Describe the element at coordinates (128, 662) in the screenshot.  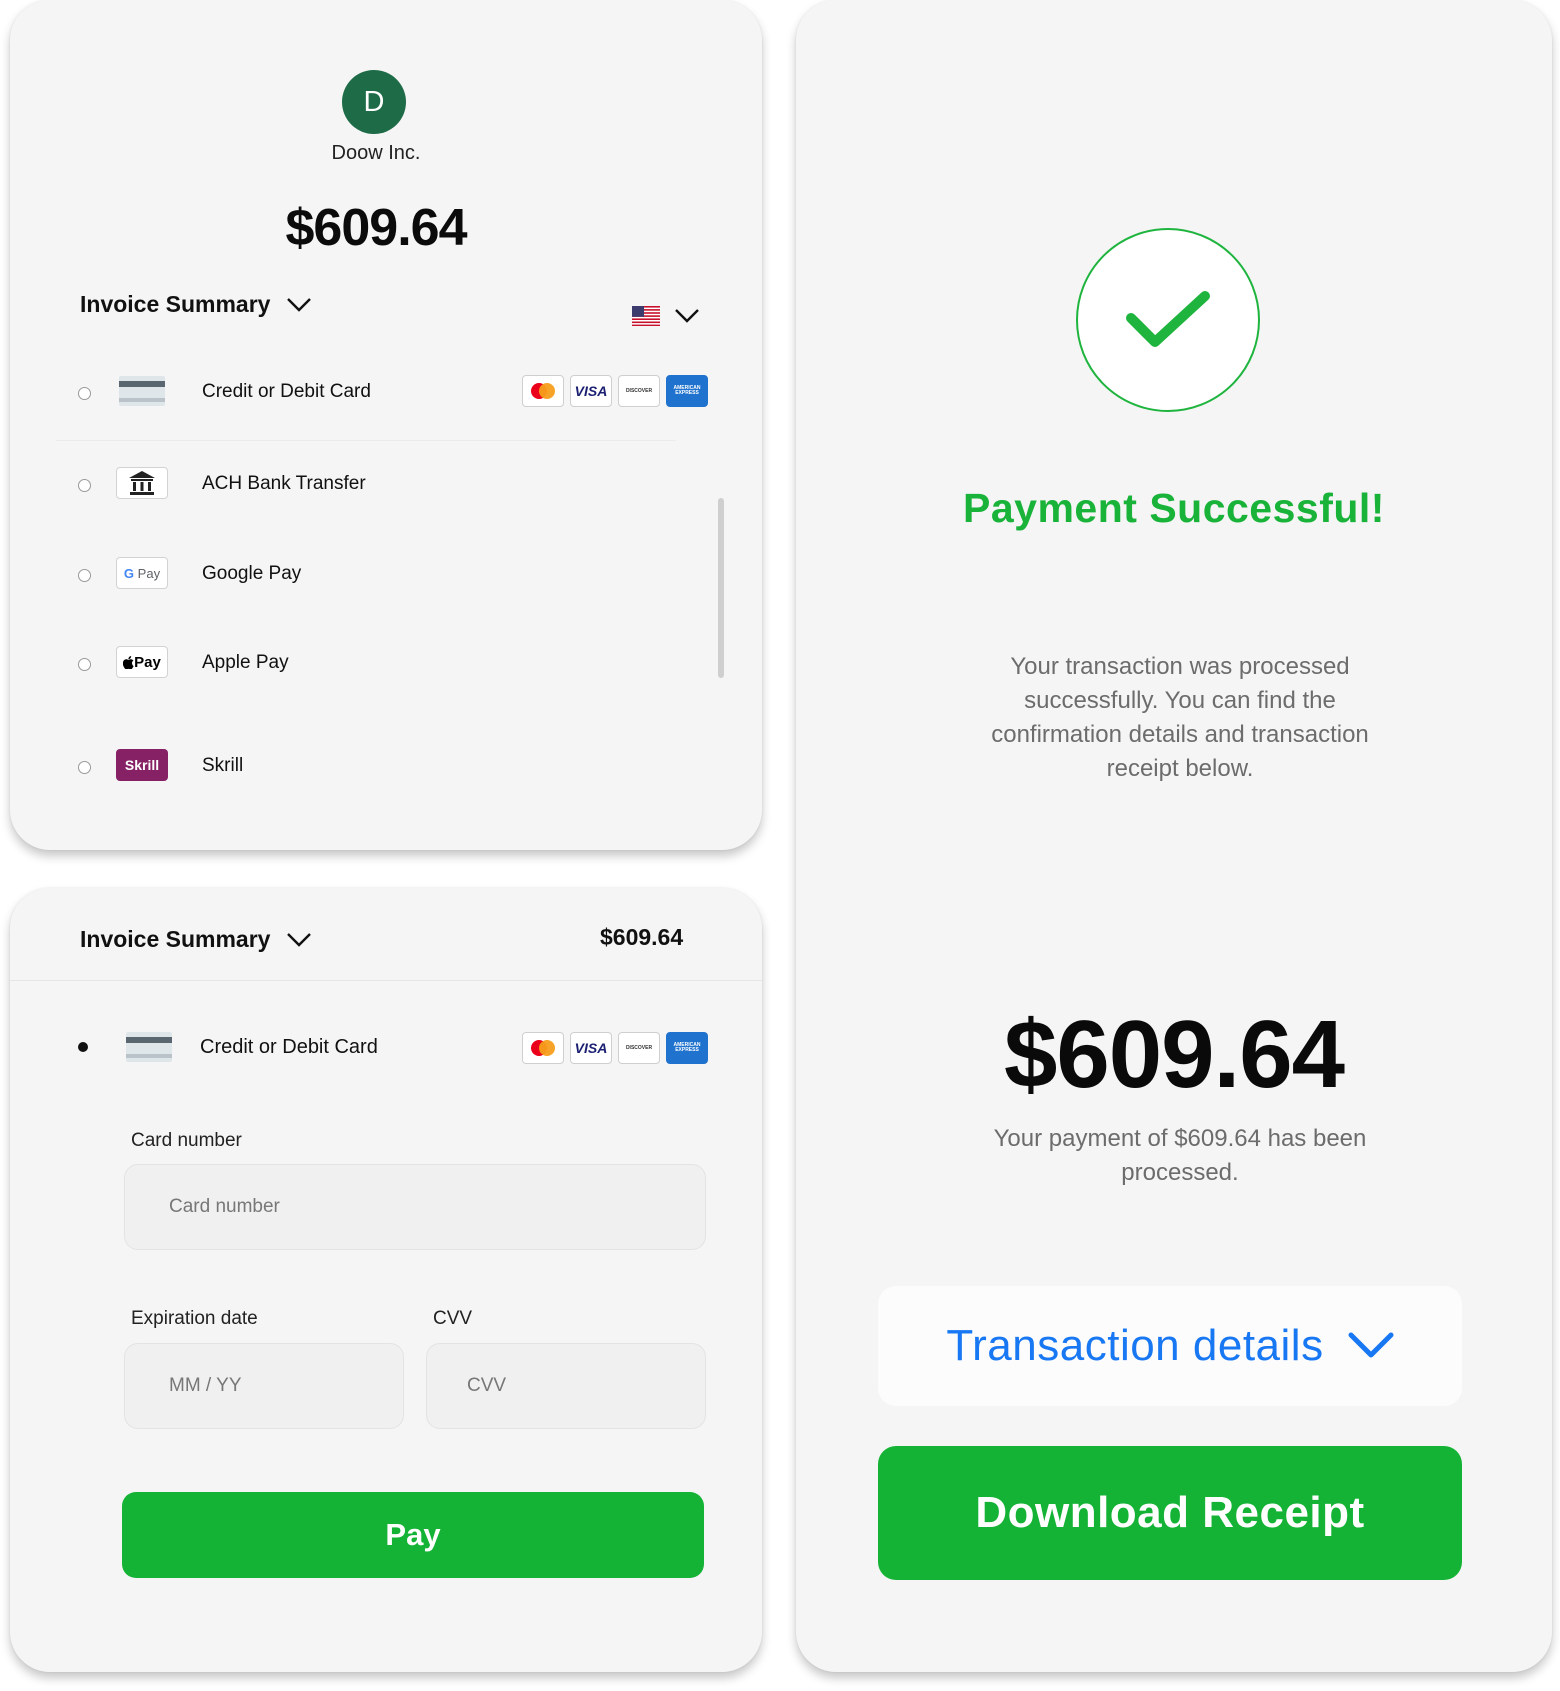
I see `apple-logo-icon` at that location.